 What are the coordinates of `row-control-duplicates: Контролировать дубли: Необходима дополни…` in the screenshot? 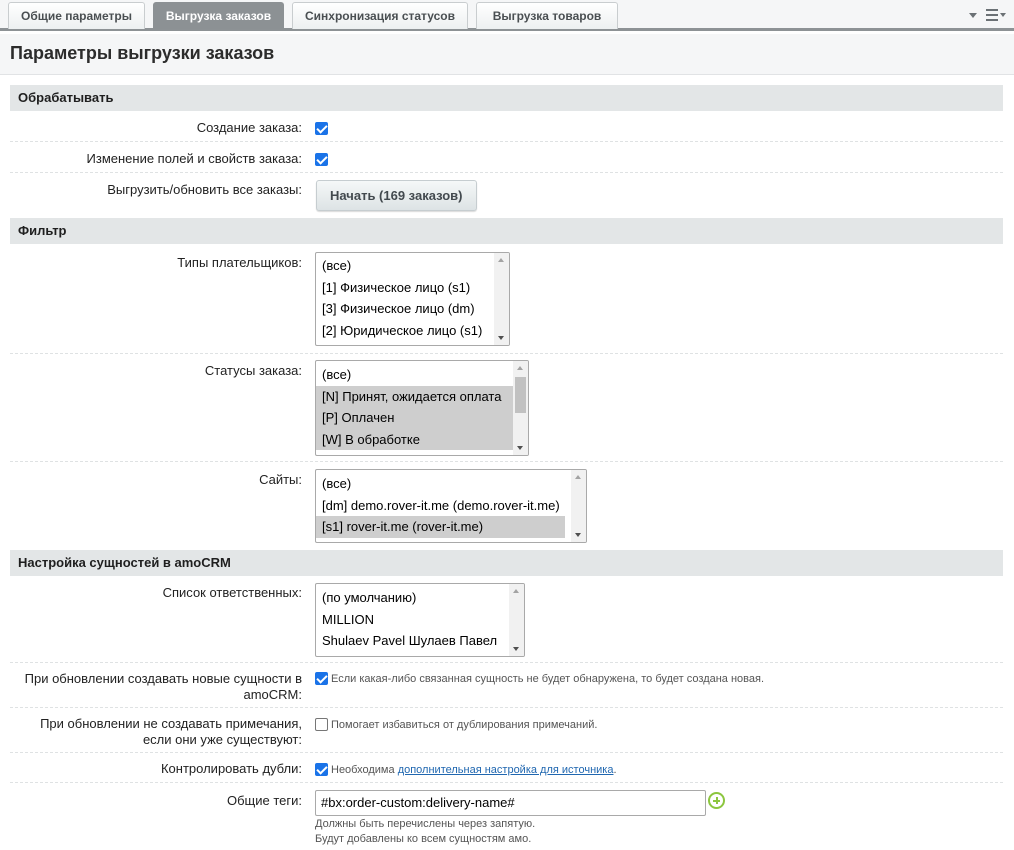 It's located at (506, 768).